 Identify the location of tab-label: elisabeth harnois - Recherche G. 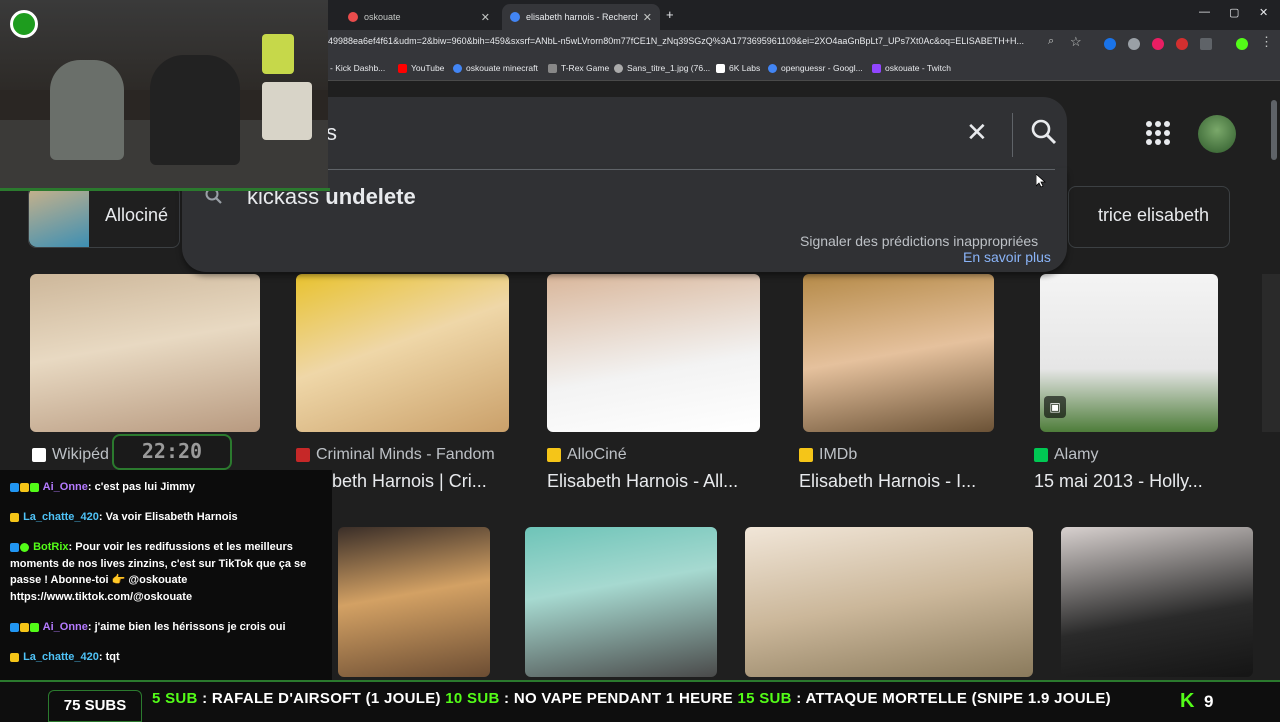
(582, 17).